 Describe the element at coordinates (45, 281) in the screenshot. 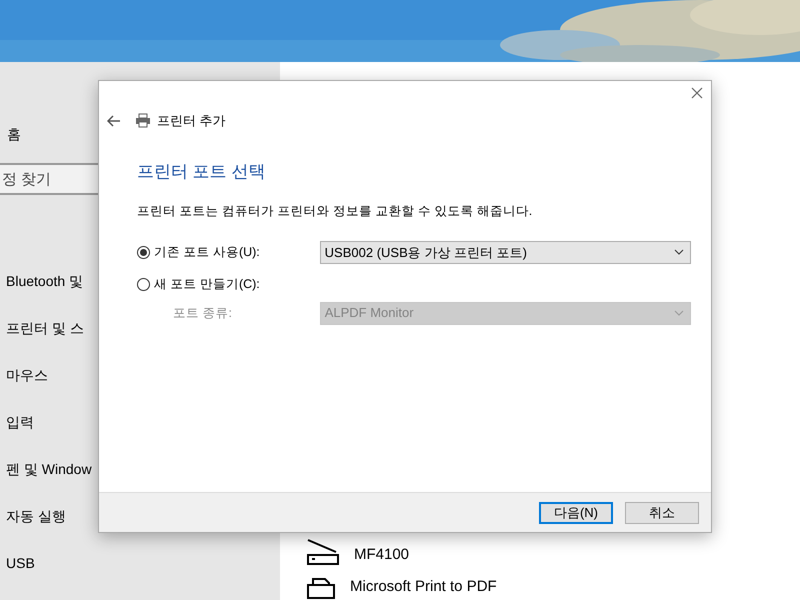

I see `sidebar-item: Bluetooth 및` at that location.